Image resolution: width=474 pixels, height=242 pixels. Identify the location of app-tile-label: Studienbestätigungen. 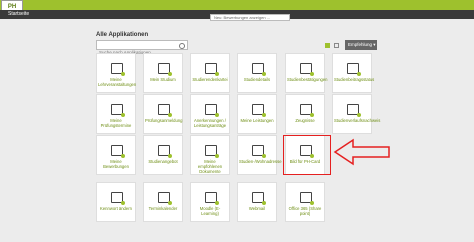
(307, 79).